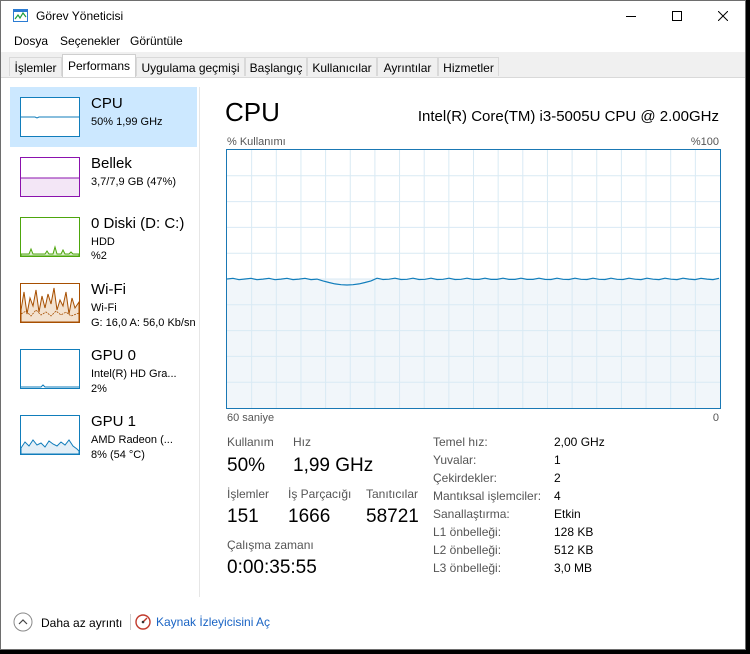  I want to click on menu-bar: Dosya Seçenekler Görüntüle, so click(373, 41).